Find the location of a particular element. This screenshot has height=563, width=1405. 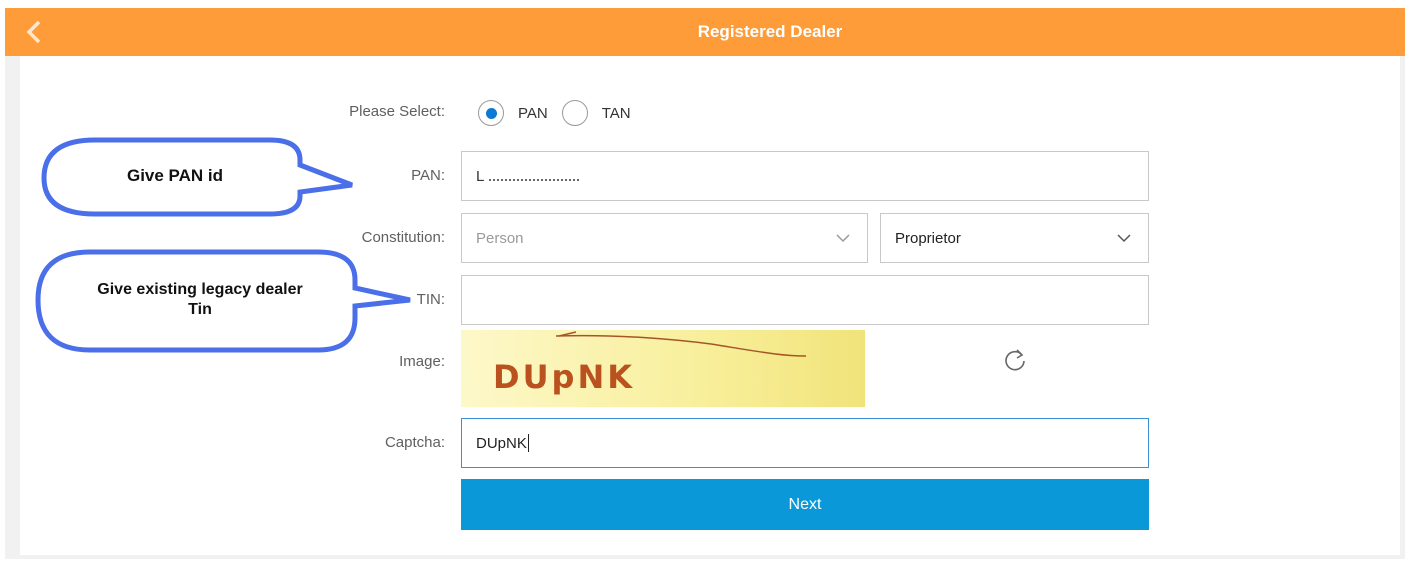

captcha-input: DUpNK is located at coordinates (805, 443).